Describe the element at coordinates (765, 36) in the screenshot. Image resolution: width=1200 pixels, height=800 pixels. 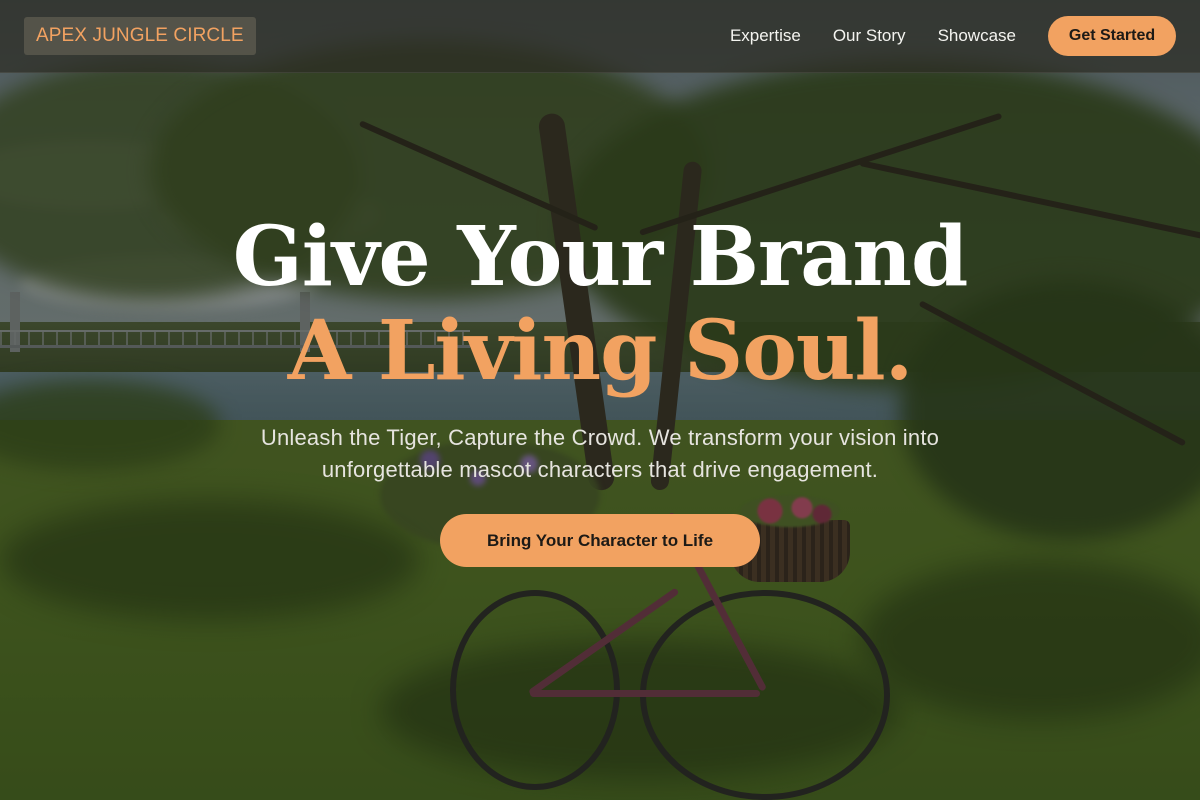
I see `nav-link-expertise: Expertise` at that location.